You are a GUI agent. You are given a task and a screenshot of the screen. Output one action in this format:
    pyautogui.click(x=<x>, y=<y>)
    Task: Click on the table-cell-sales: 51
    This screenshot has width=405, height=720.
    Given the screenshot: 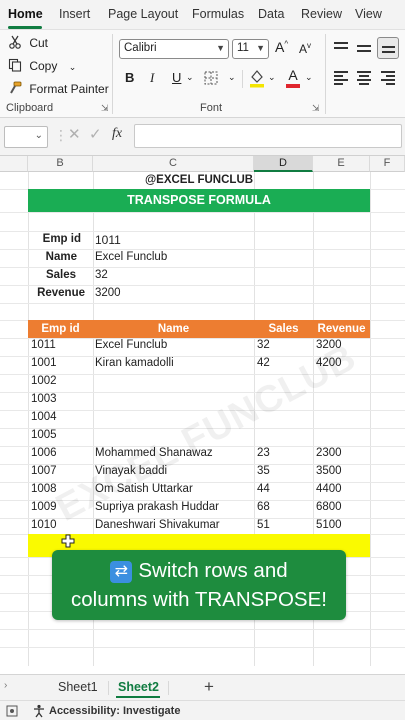 What is the action you would take?
    pyautogui.click(x=263, y=525)
    